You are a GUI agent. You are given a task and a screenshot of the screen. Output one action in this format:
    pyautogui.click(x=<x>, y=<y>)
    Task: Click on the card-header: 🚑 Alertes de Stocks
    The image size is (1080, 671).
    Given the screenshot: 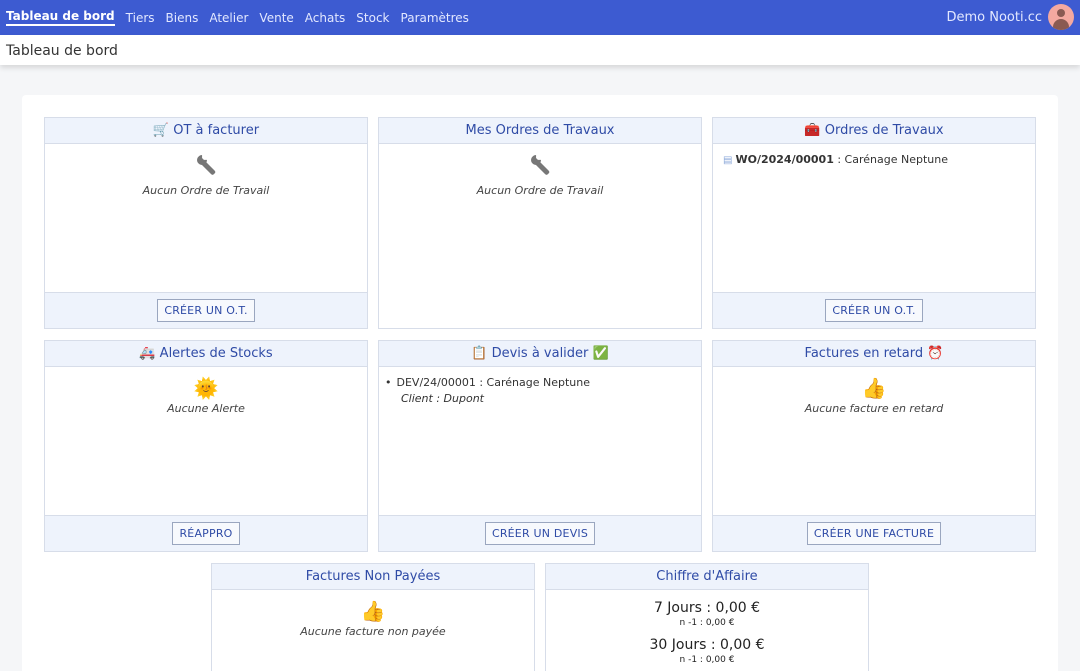 What is the action you would take?
    pyautogui.click(x=206, y=354)
    